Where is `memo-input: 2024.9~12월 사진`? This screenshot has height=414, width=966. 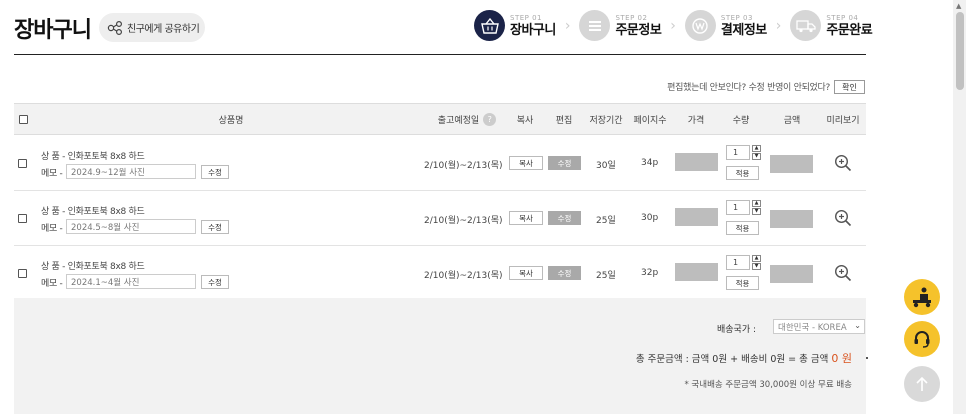 memo-input: 2024.9~12월 사진 is located at coordinates (131, 171).